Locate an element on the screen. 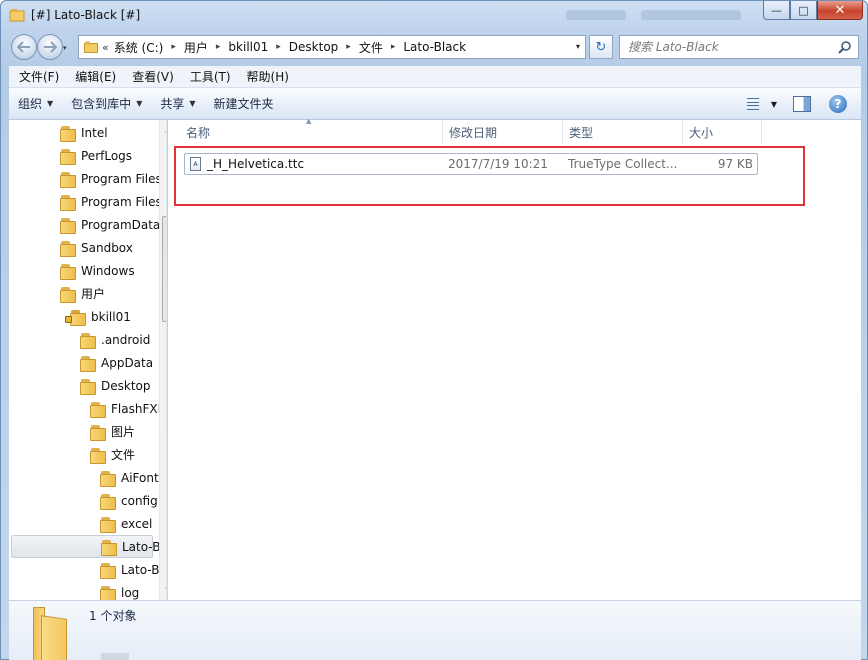  scroll-thumb is located at coordinates (164, 269).